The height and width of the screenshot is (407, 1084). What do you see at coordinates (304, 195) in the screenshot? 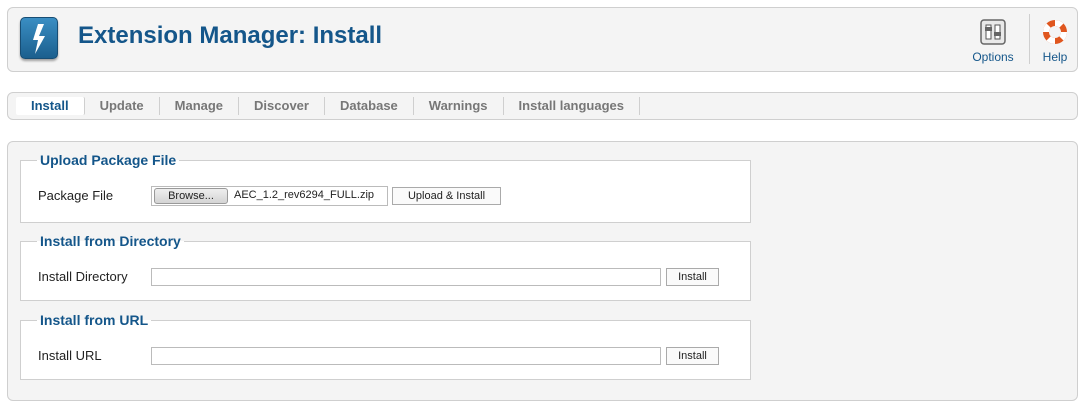
I see `selected-file-name: AEC_1.2_rev6294_FULL.zip` at bounding box center [304, 195].